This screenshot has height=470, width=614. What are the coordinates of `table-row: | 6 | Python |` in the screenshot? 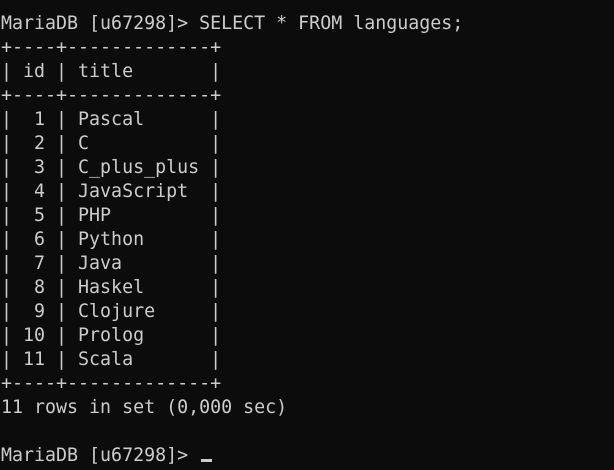 It's located at (111, 239).